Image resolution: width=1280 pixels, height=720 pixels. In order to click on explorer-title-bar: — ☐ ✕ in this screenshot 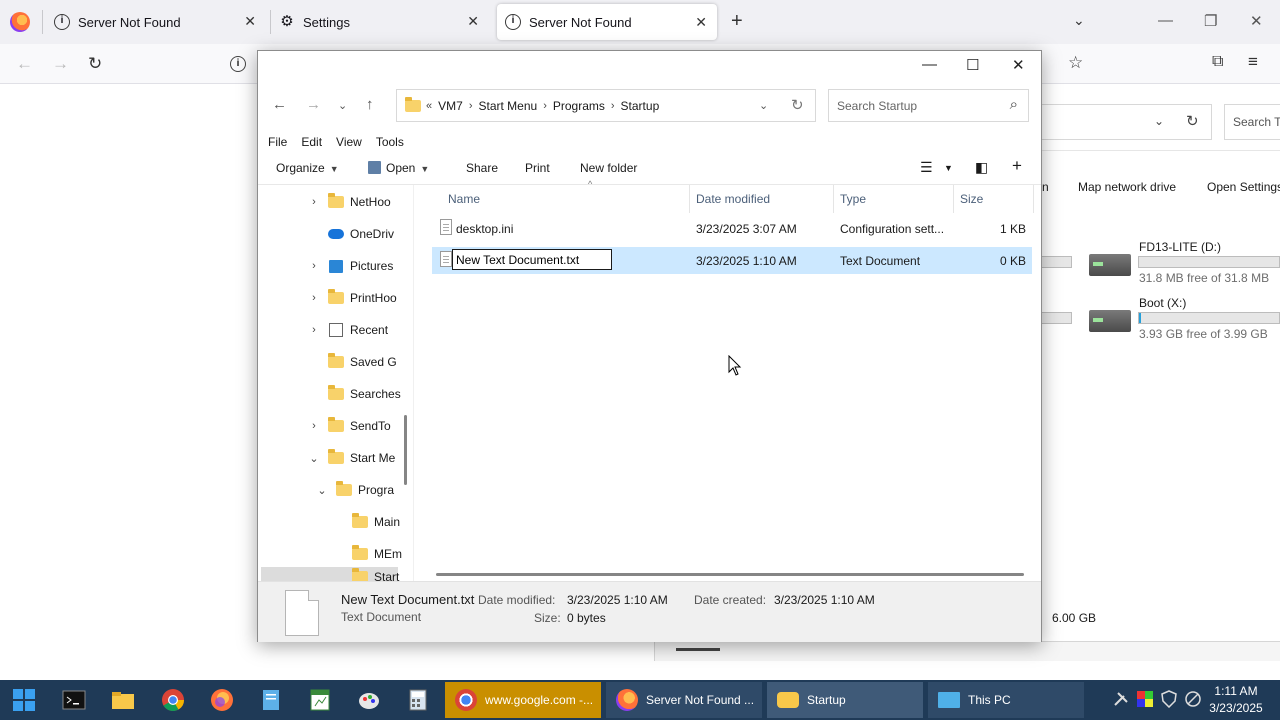, I will do `click(649, 66)`.